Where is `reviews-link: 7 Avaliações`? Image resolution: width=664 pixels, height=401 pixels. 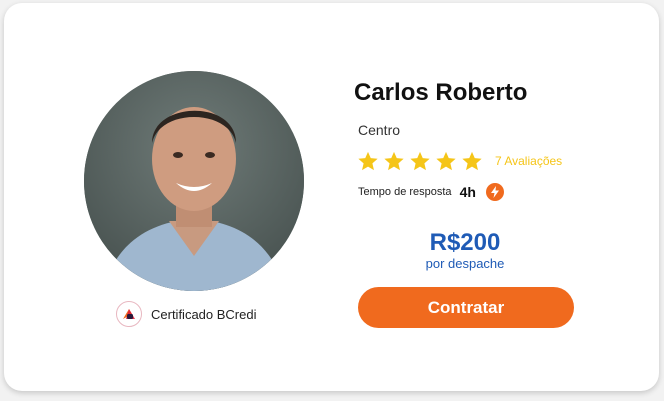
reviews-link: 7 Avaliações is located at coordinates (528, 161).